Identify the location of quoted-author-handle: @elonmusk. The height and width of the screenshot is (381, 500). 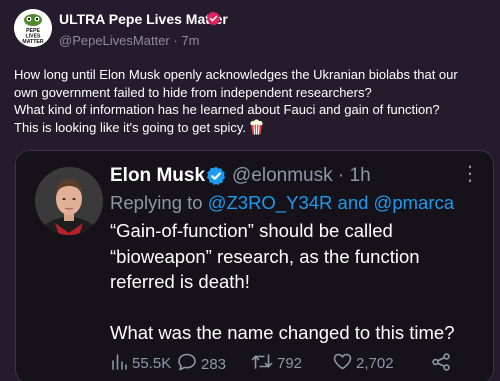
(282, 175).